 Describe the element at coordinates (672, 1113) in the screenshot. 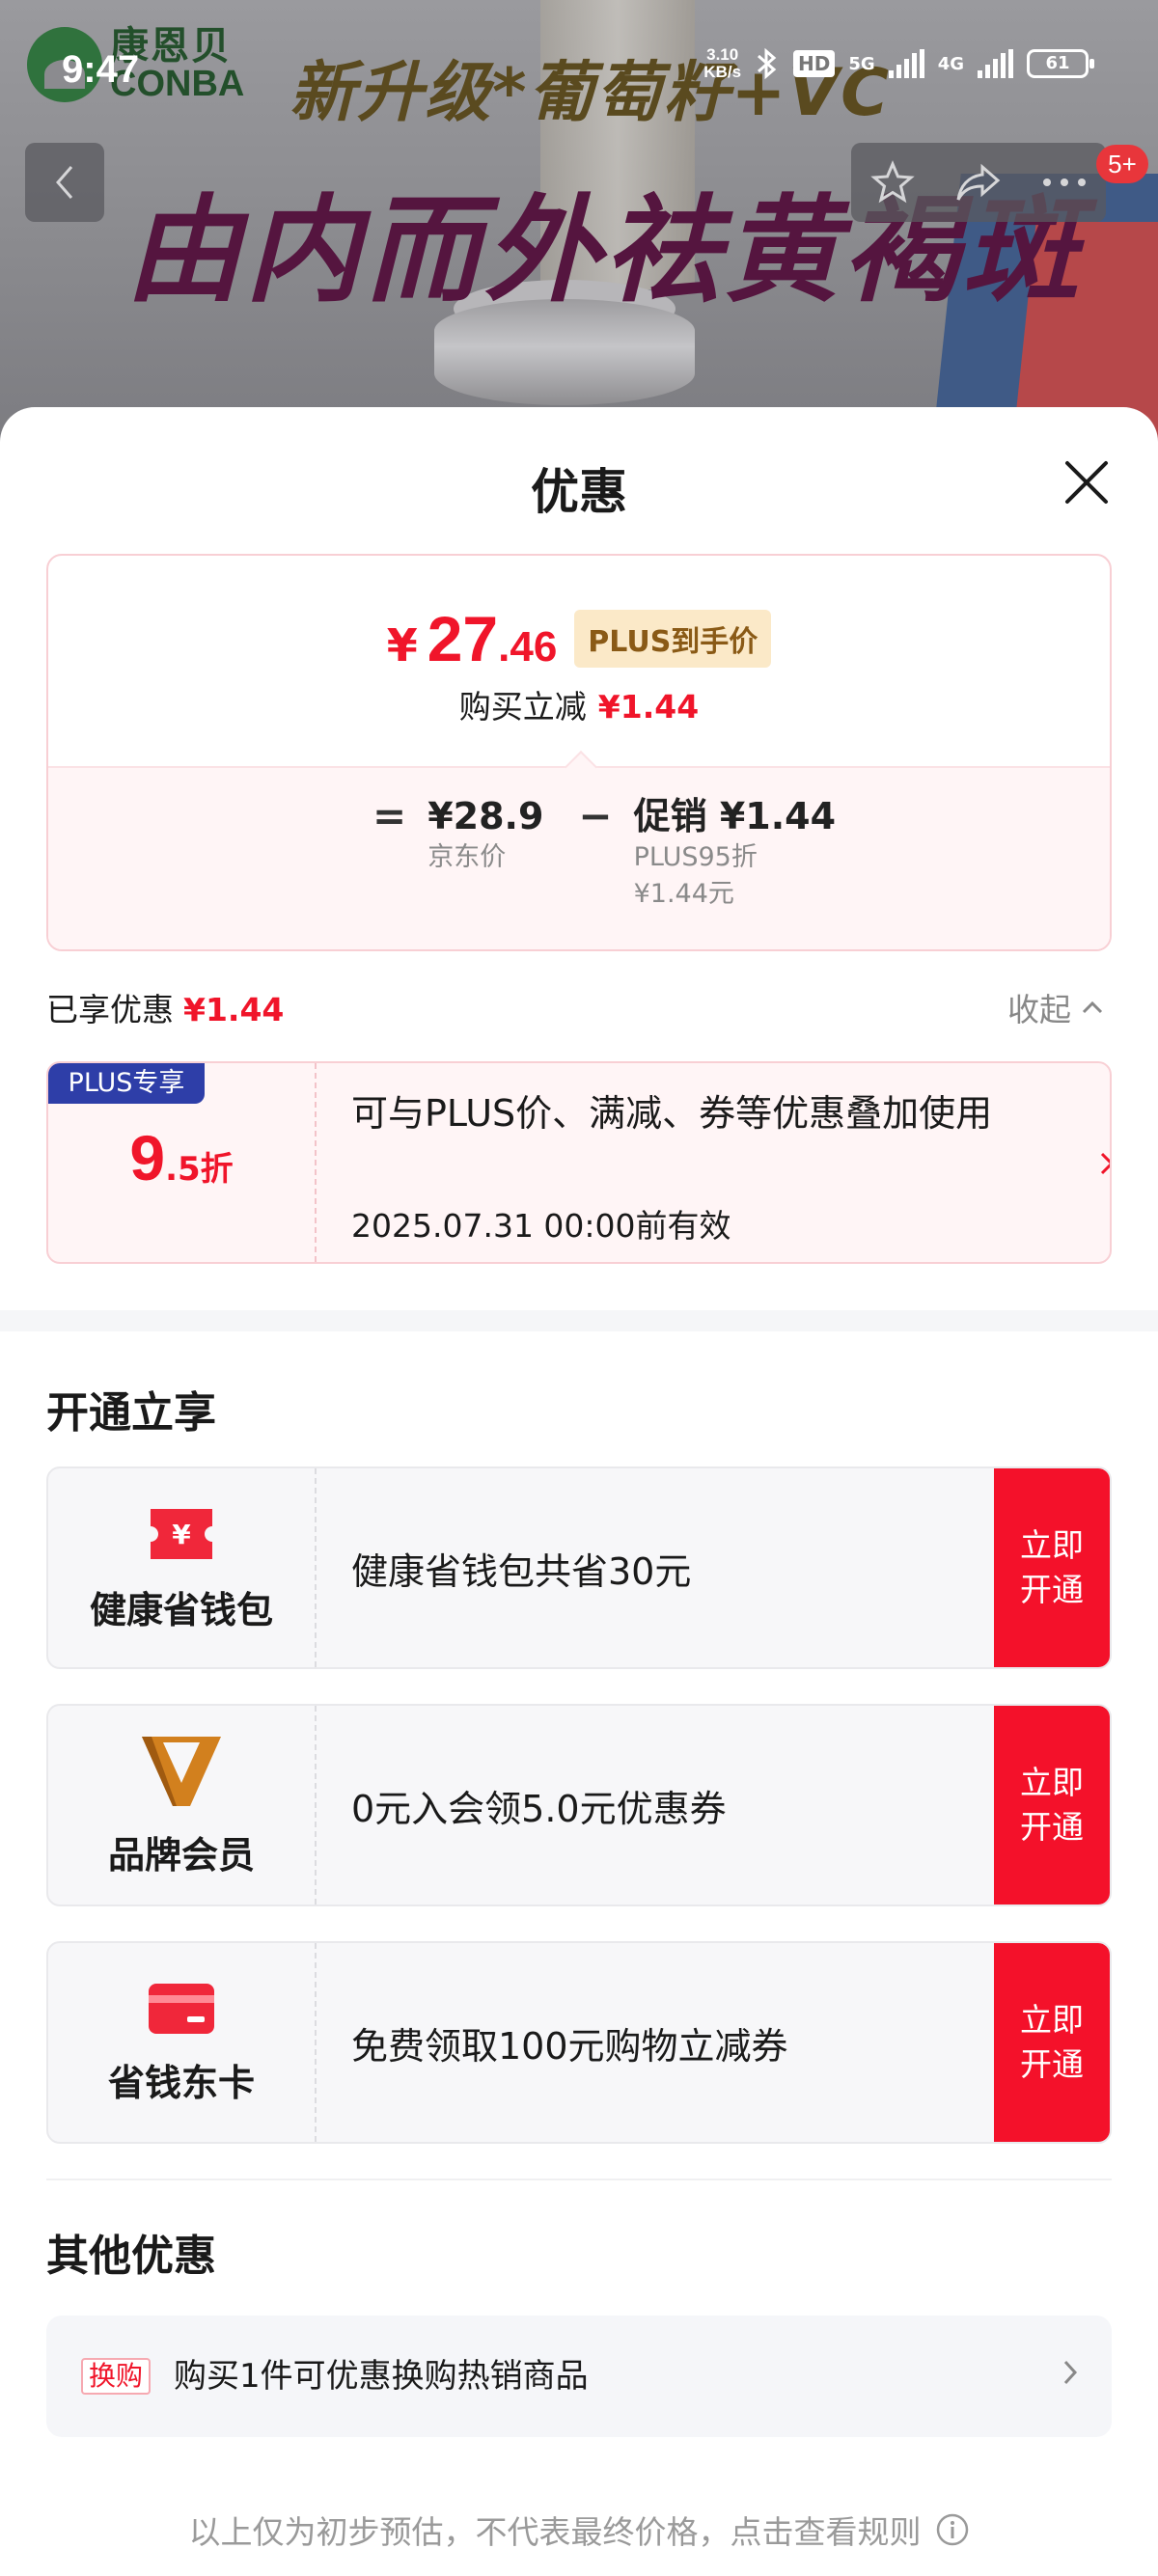

I see `coupon-description: 可与PLUS价、满减、券等优惠叠加使用` at that location.